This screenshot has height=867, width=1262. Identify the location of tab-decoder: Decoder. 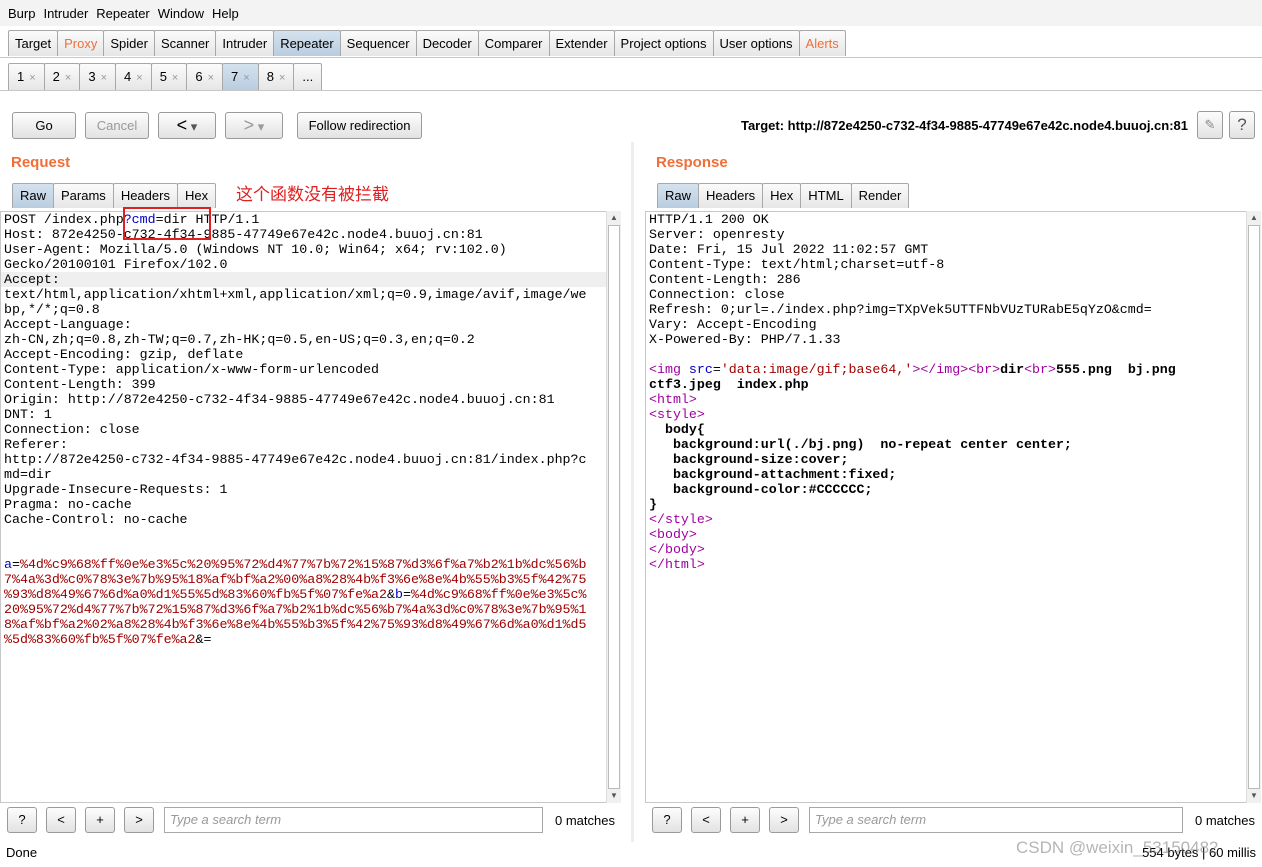
(447, 43).